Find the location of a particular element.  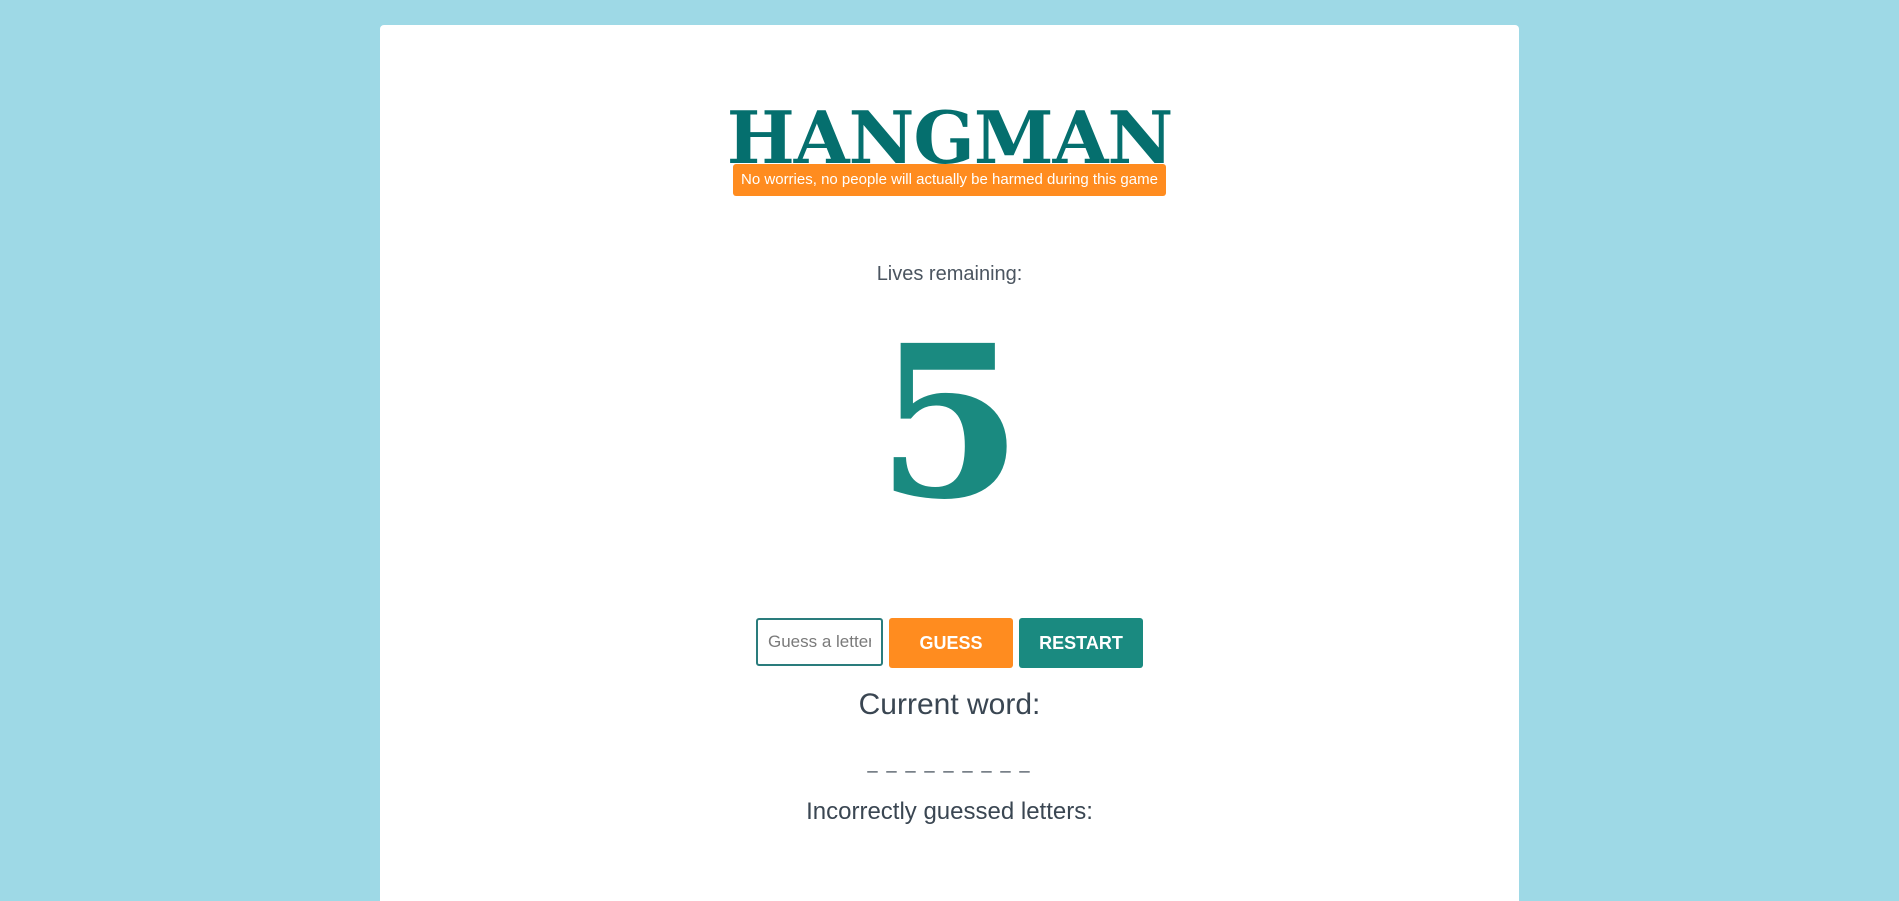

guess-letter-input is located at coordinates (819, 642).